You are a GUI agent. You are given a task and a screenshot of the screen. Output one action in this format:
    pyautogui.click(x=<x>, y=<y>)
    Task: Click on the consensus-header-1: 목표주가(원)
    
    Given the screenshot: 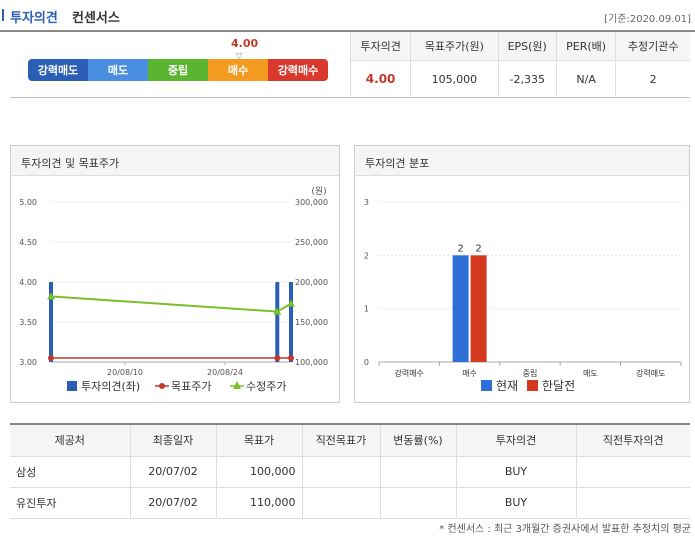 What is the action you would take?
    pyautogui.click(x=454, y=46)
    